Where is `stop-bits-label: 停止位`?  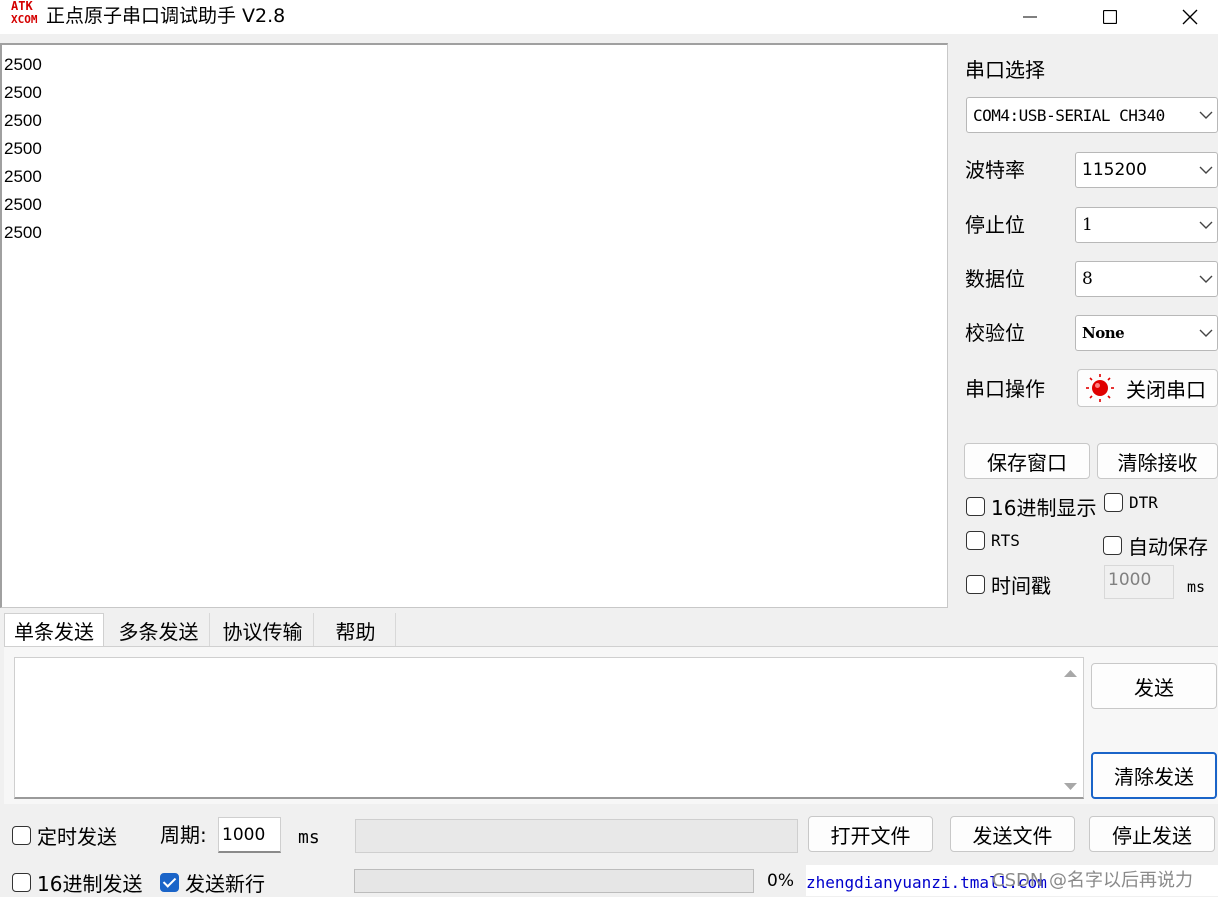
stop-bits-label: 停止位 is located at coordinates (995, 225).